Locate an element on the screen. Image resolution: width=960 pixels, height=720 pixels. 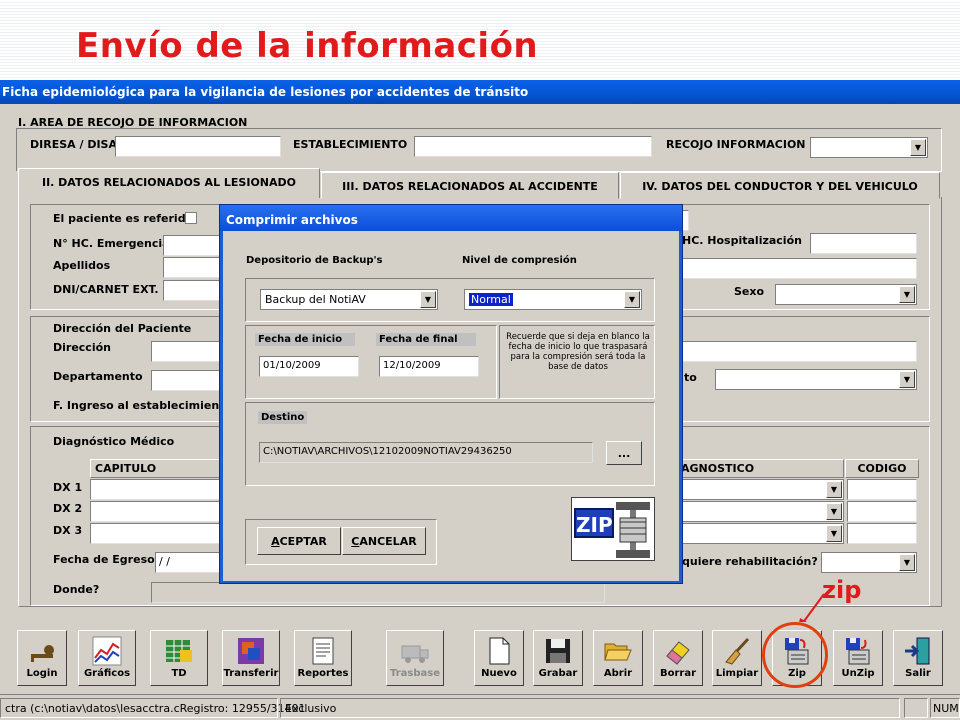
dx3-codigo-field is located at coordinates (882, 533).